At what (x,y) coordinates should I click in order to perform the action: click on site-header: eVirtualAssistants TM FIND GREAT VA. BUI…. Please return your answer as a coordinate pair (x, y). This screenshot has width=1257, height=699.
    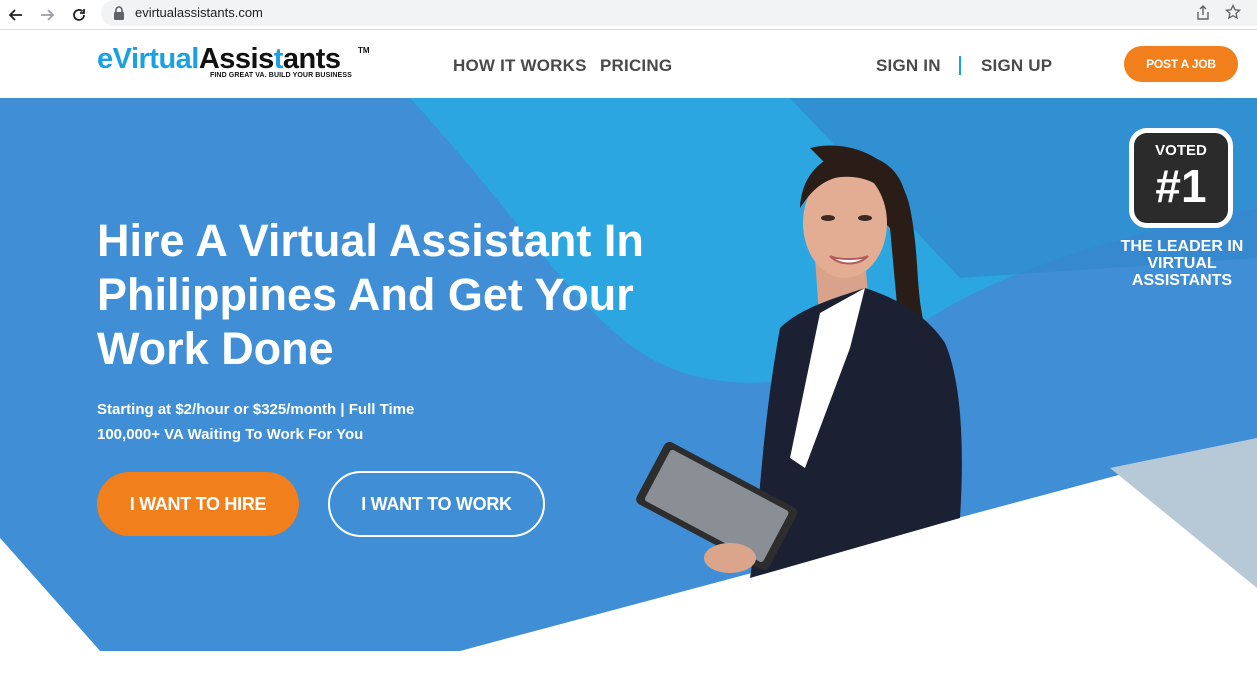
    Looking at the image, I should click on (628, 64).